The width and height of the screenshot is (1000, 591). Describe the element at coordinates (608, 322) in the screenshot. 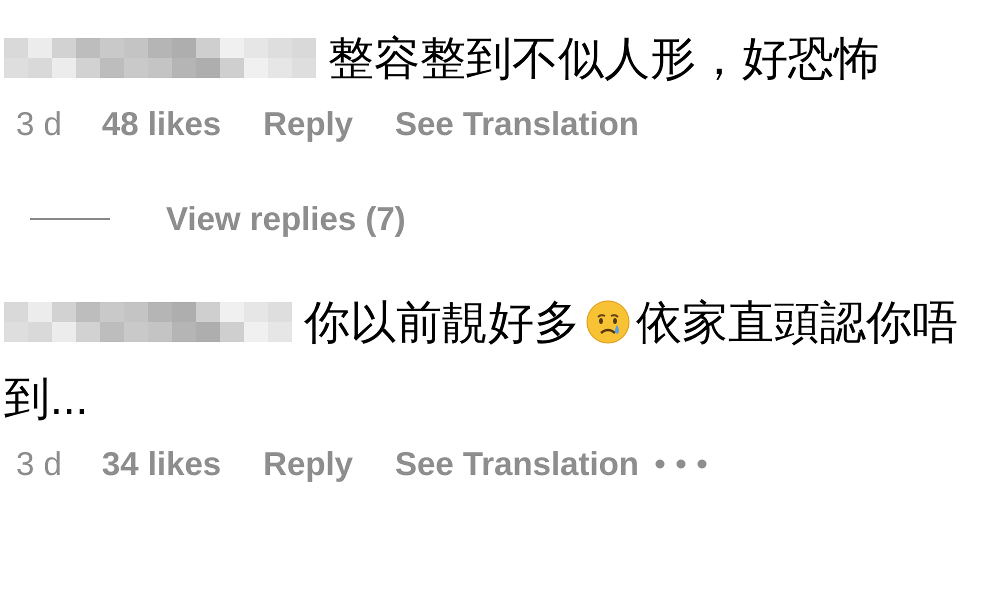

I see `crying-face-icon` at that location.